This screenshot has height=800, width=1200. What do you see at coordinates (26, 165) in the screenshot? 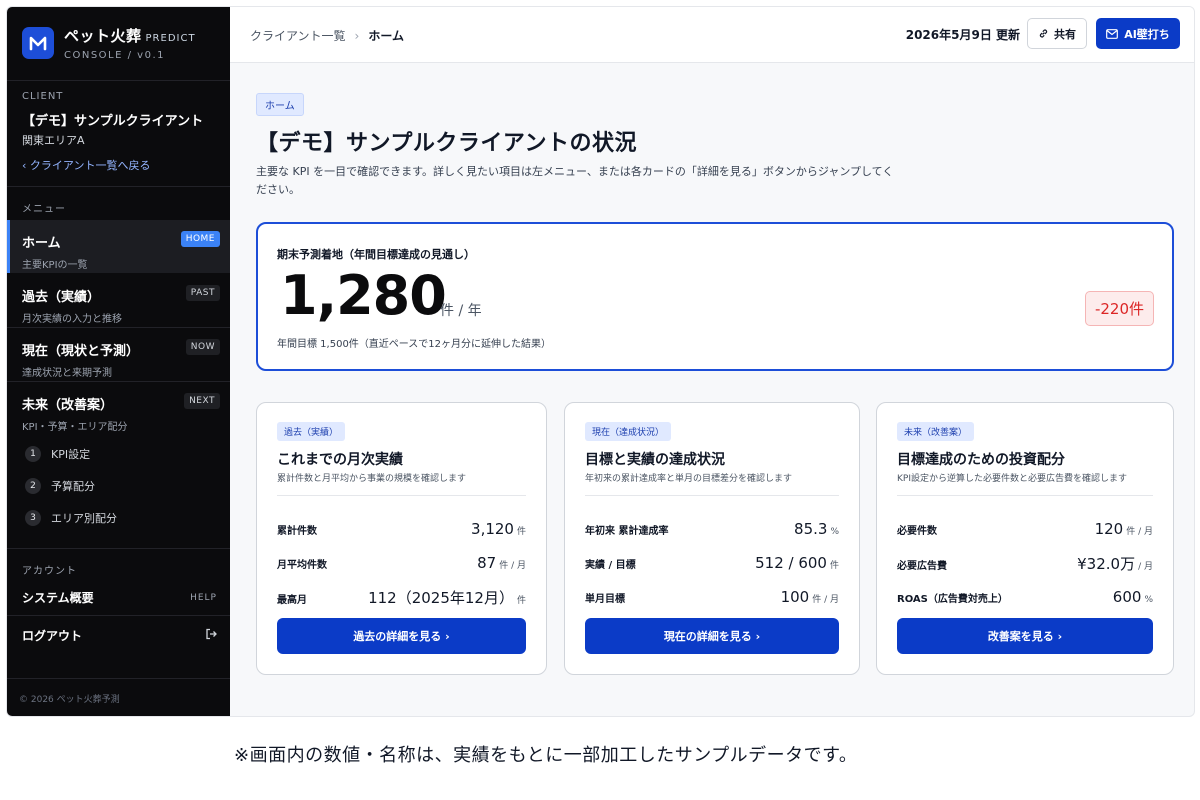
I see `chevron-left-icon: ‹` at bounding box center [26, 165].